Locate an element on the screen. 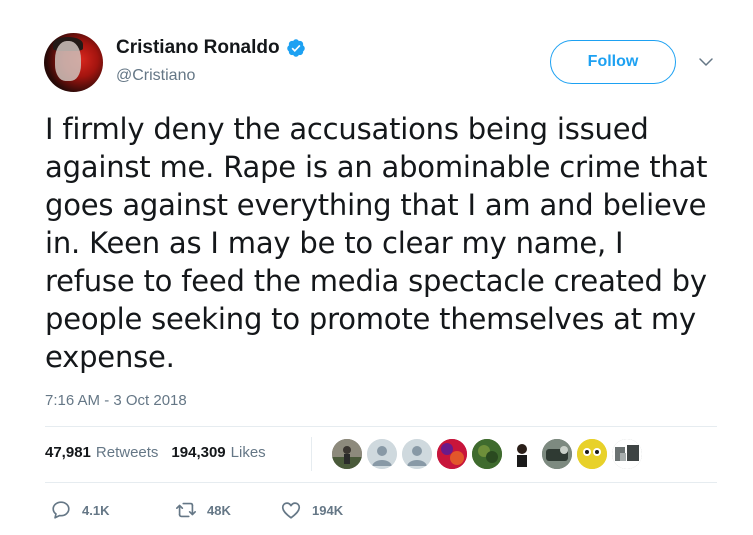 The width and height of the screenshot is (753, 535). likes-stat: 194,309 Likes is located at coordinates (218, 452).